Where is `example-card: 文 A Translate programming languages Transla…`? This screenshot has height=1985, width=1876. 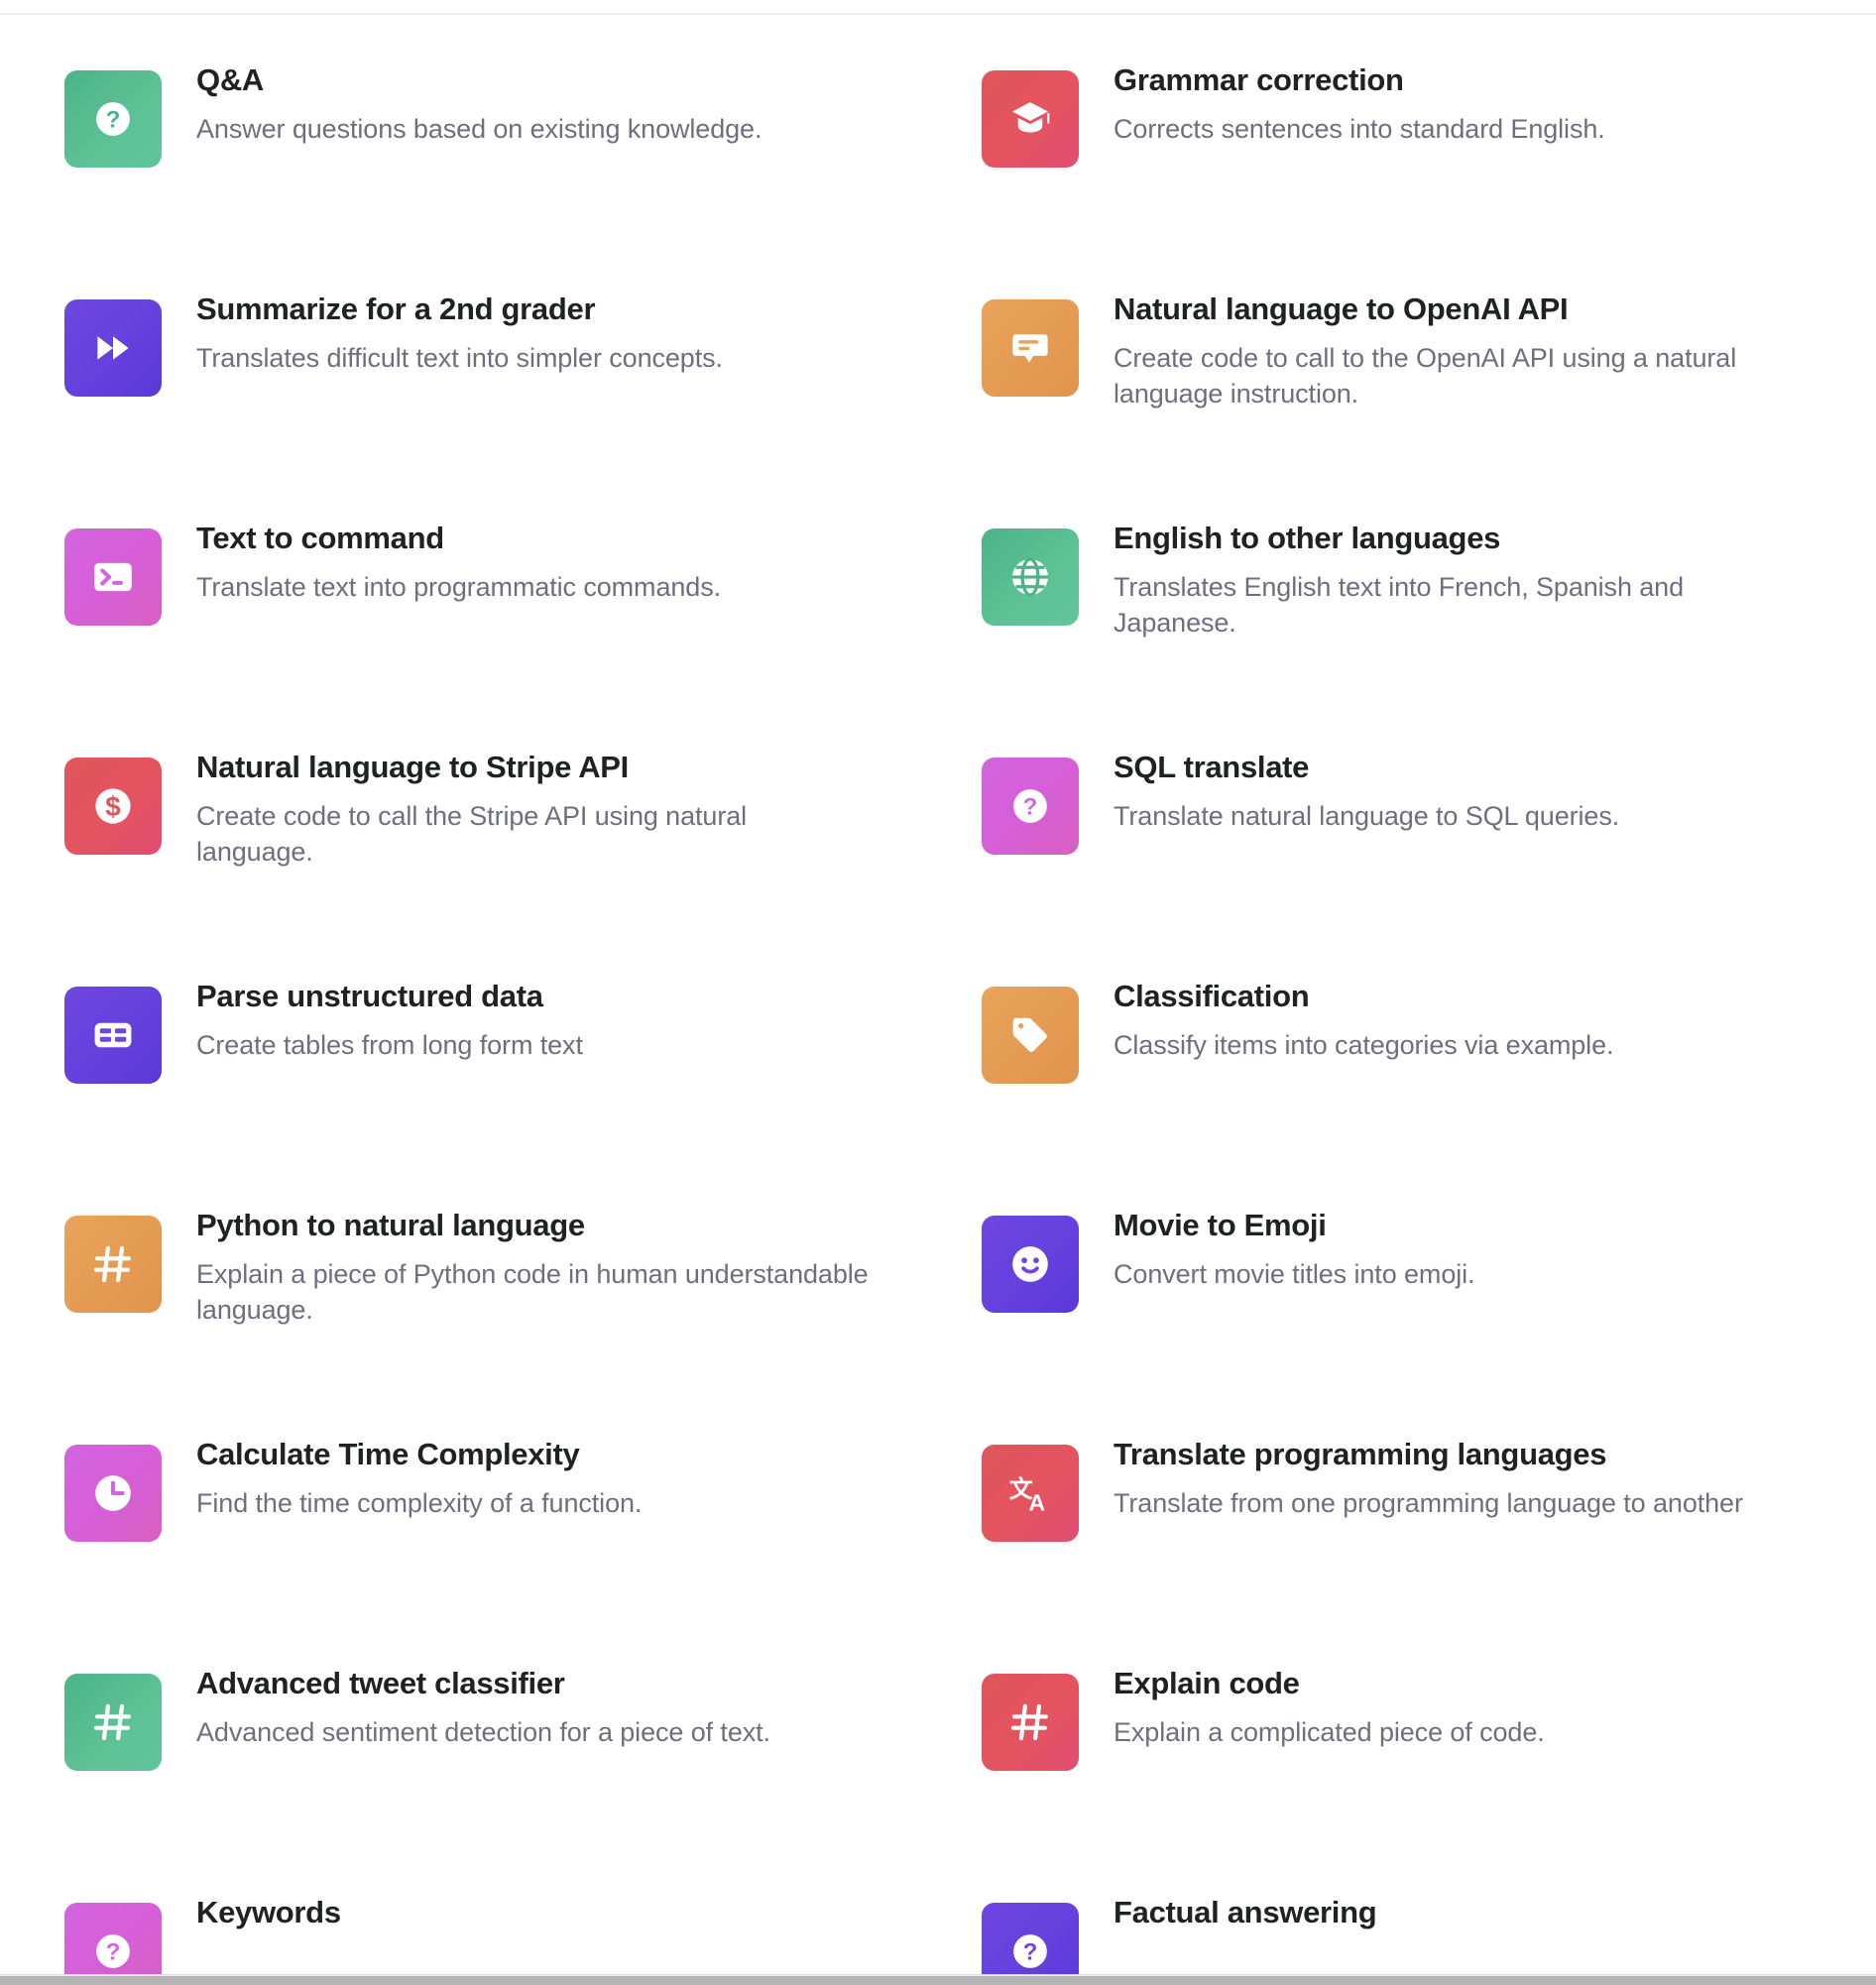 example-card: 文 A Translate programming languages Transla… is located at coordinates (1376, 1550).